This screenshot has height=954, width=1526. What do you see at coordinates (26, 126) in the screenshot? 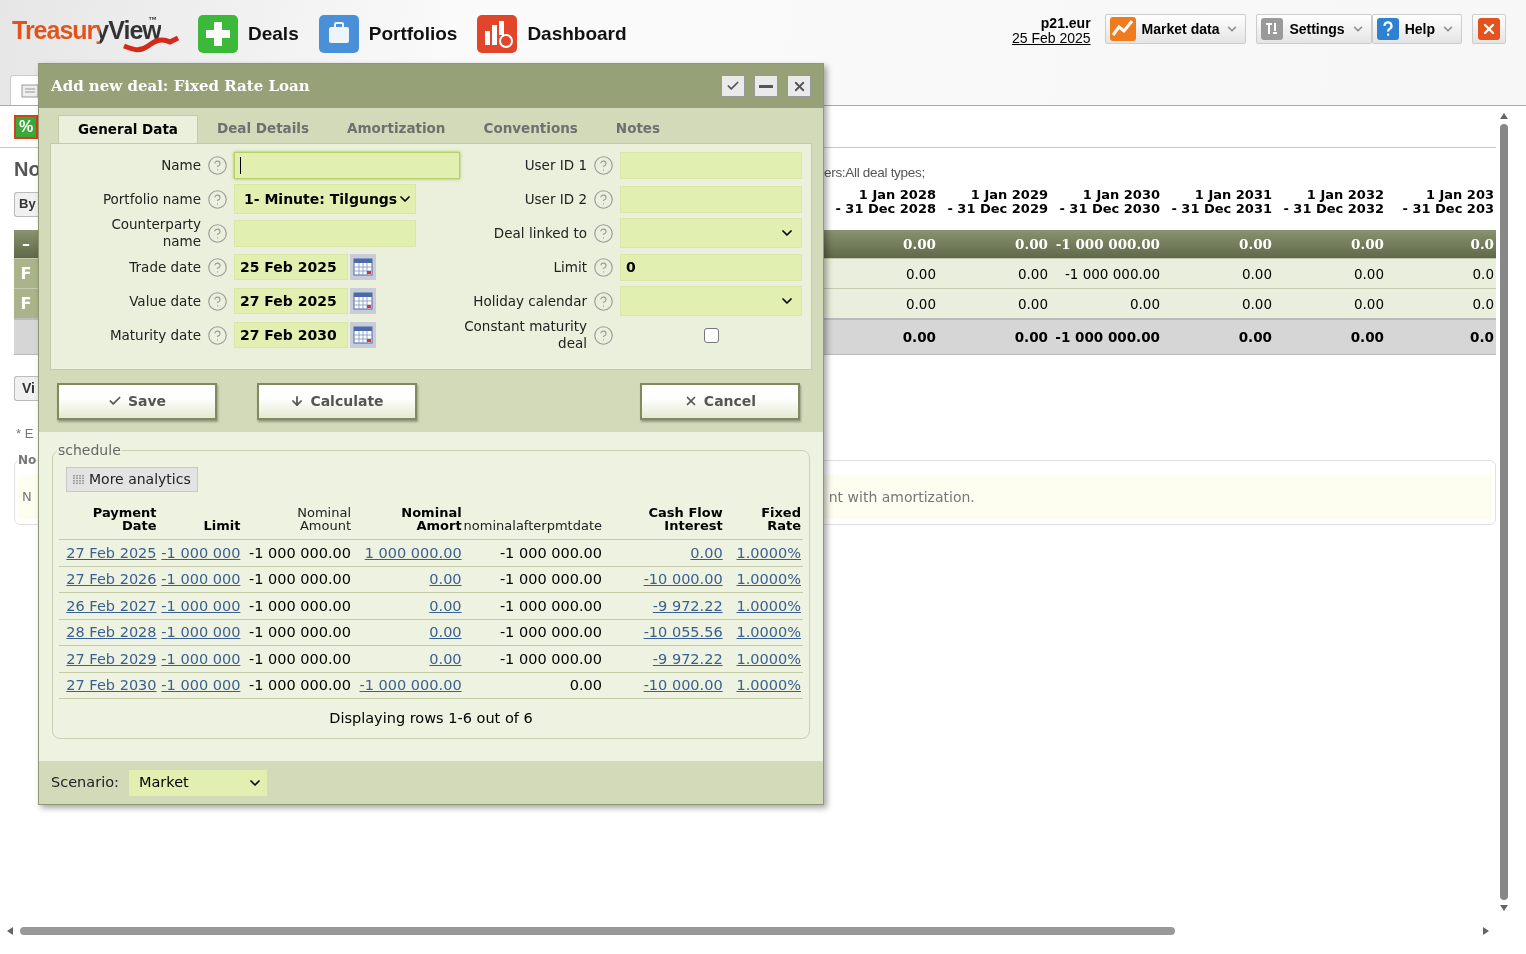
I see `percent-badge: %` at bounding box center [26, 126].